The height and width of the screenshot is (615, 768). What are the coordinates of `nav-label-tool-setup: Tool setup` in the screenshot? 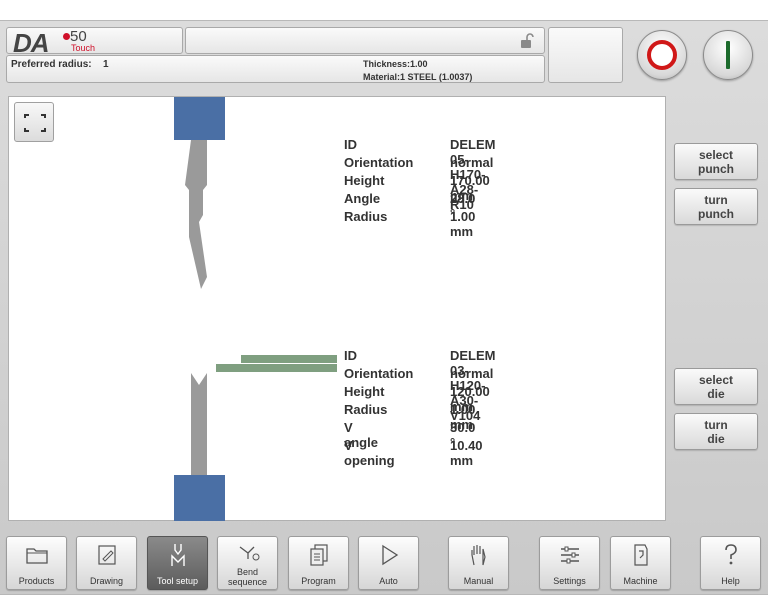 It's located at (177, 581).